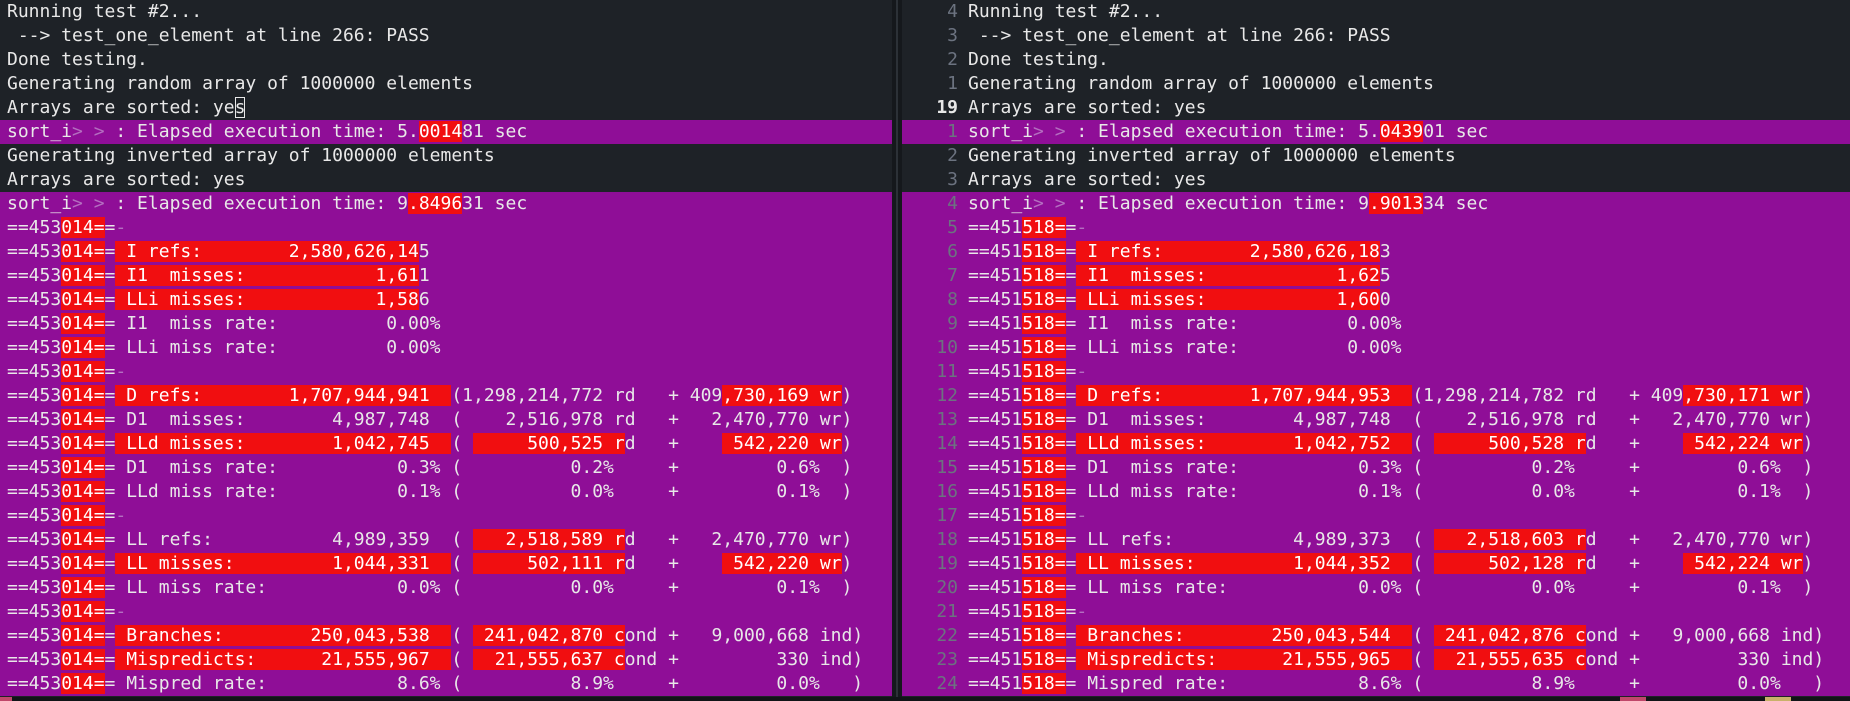  What do you see at coordinates (446, 276) in the screenshot?
I see `left-line: ==453014== I1 misses: 1,611` at bounding box center [446, 276].